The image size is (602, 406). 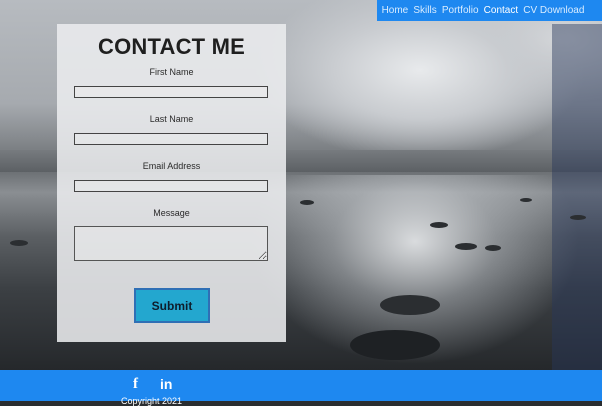 I want to click on nav-portfolio-link: Portfolio, so click(x=460, y=10).